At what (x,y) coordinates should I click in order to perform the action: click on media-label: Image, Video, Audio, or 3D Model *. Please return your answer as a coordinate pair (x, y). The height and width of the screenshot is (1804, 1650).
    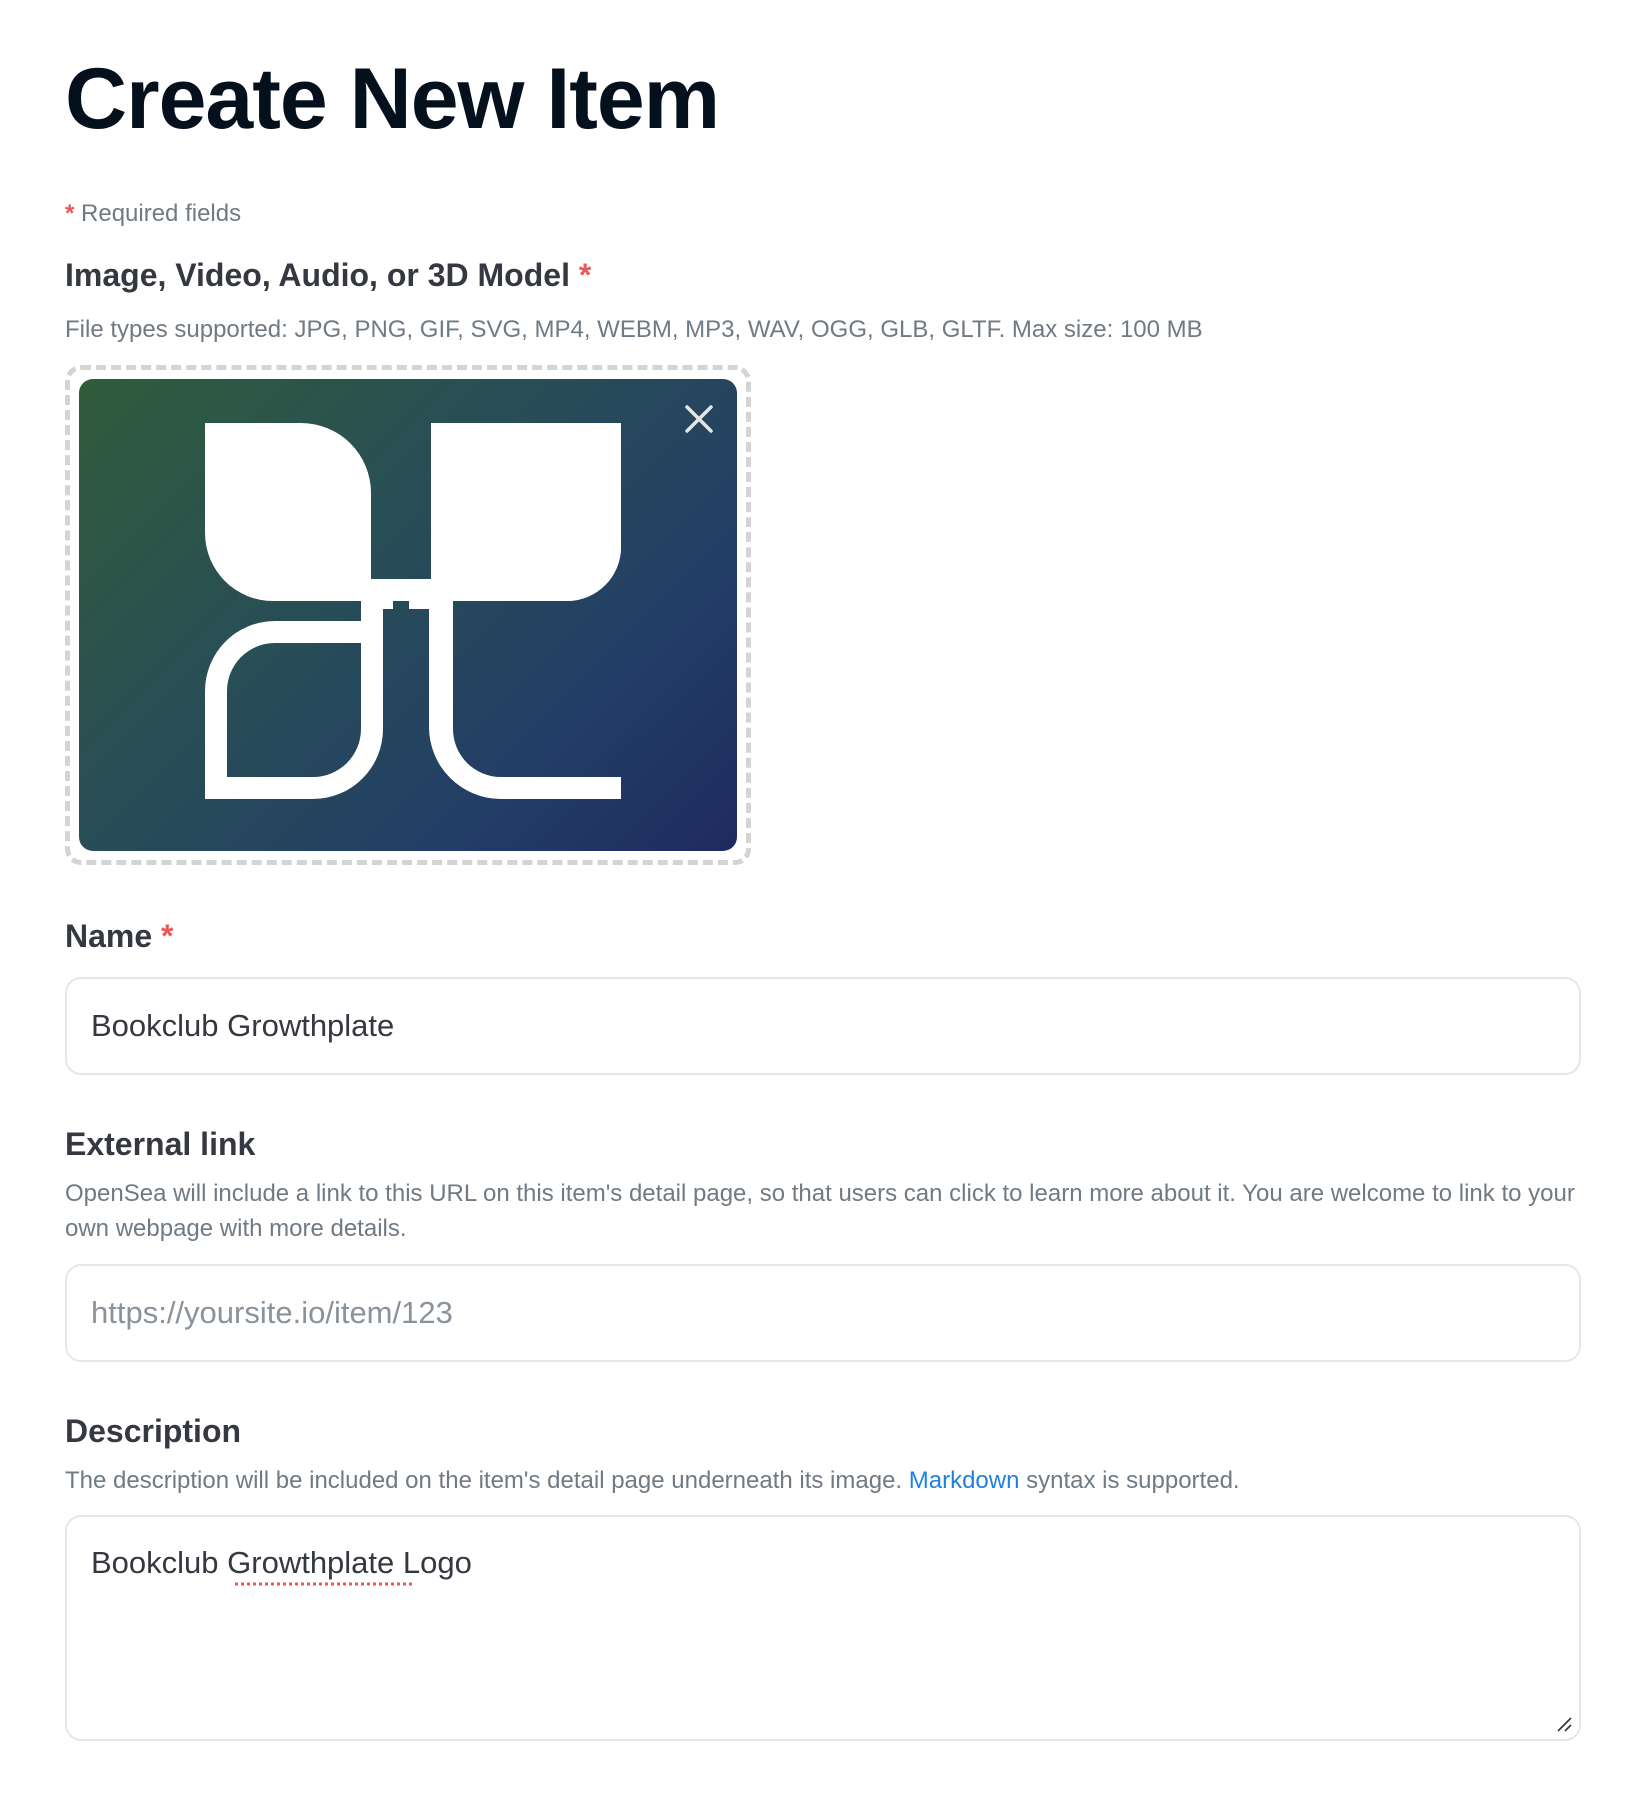
    Looking at the image, I should click on (328, 275).